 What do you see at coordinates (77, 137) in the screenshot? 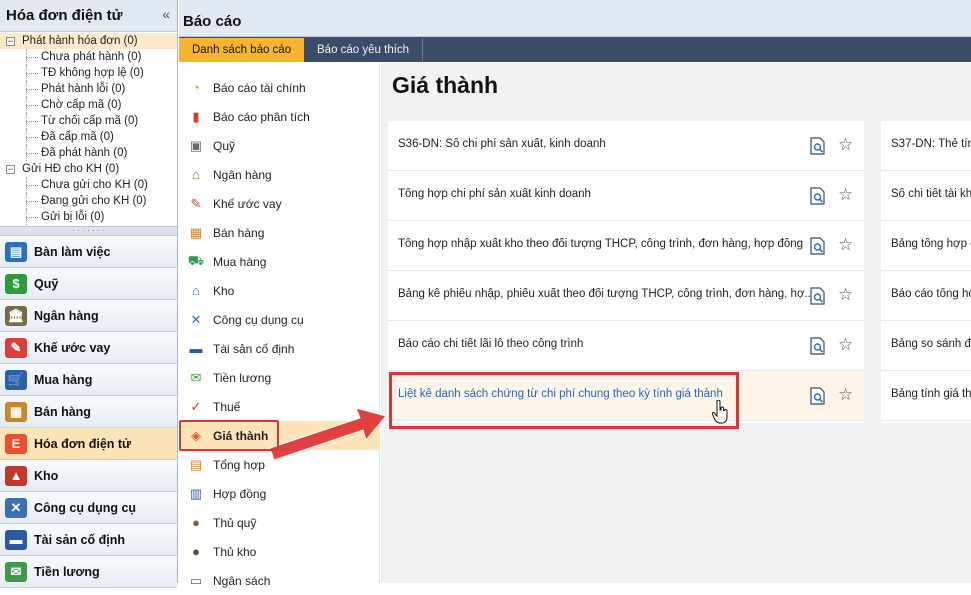
I see `tree-item-label: Đã cấp mã (0)` at bounding box center [77, 137].